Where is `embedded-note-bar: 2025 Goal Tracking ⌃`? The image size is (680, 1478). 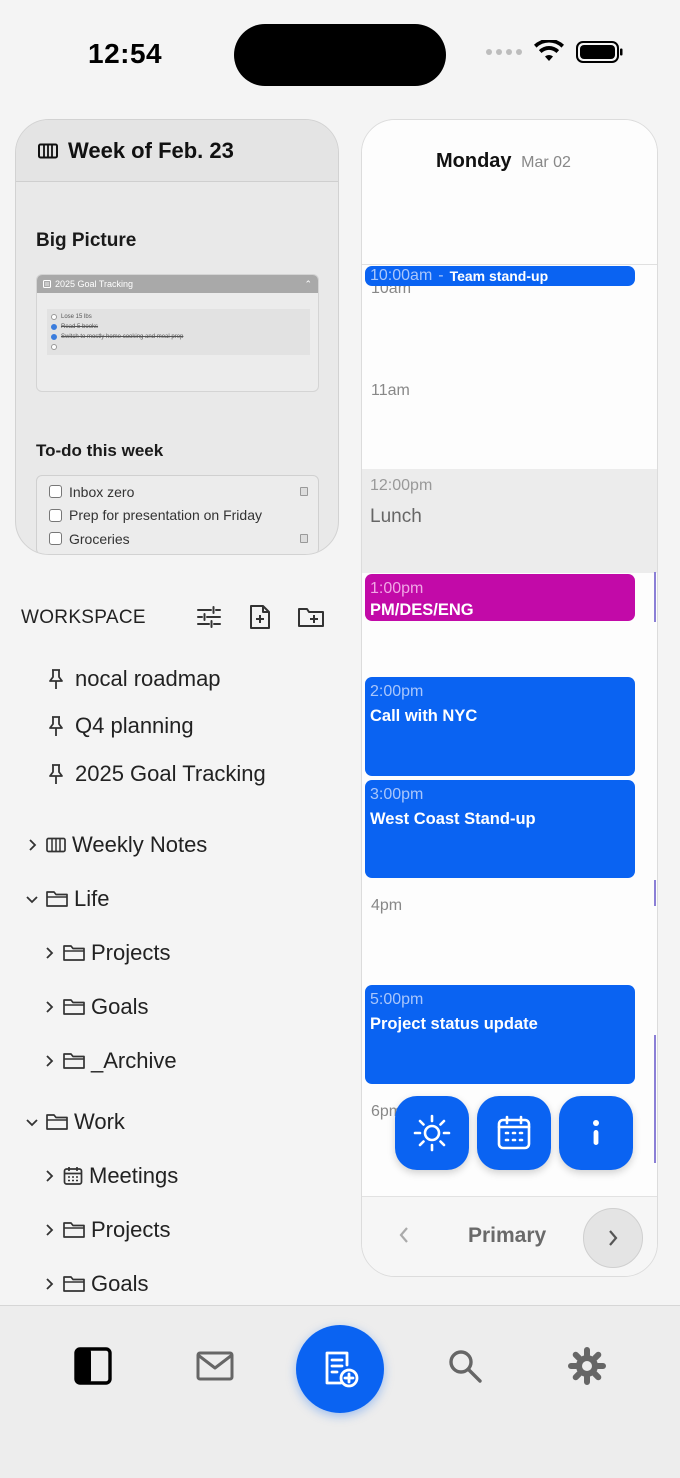
embedded-note-bar: 2025 Goal Tracking ⌃ is located at coordinates (177, 284).